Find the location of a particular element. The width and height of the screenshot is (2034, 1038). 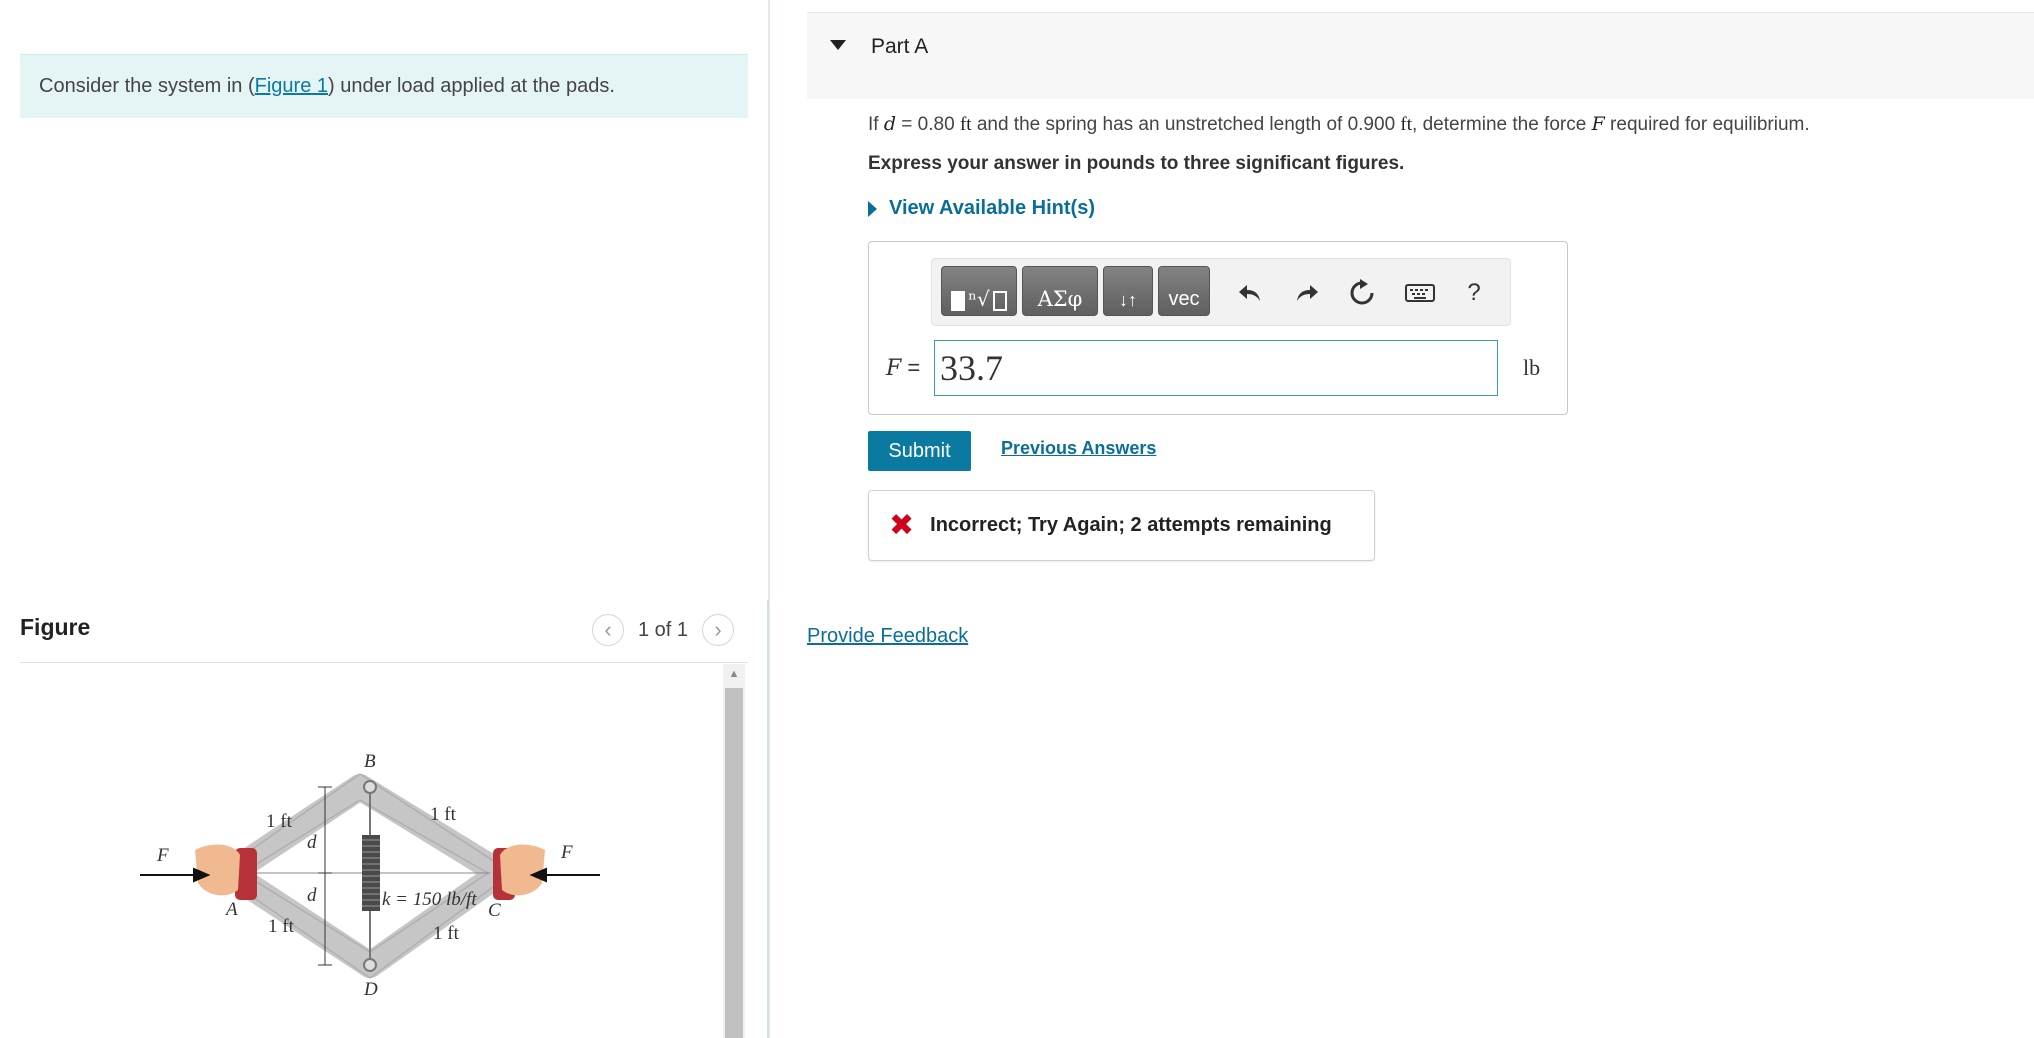

vector-button: vec is located at coordinates (1184, 291).